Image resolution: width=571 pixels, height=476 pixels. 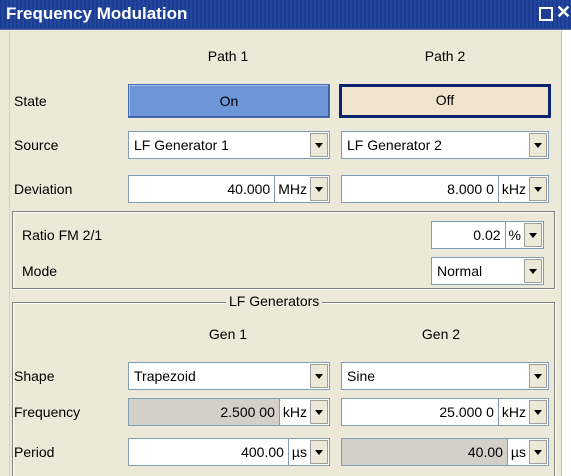 What do you see at coordinates (262, 452) in the screenshot?
I see `period-gen1-value: 400.00` at bounding box center [262, 452].